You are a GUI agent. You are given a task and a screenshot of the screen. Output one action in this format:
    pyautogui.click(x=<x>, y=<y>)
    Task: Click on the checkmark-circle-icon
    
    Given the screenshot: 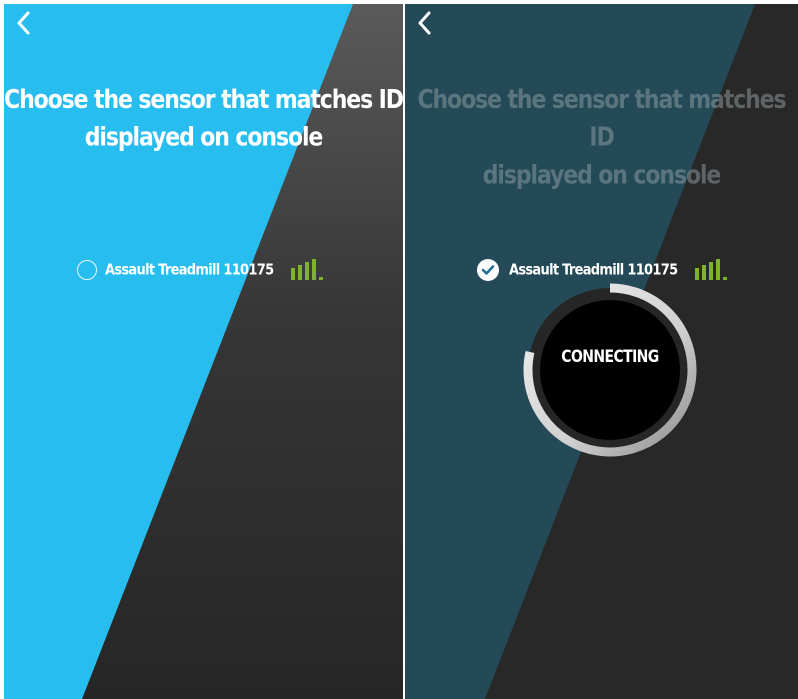 What is the action you would take?
    pyautogui.click(x=488, y=270)
    